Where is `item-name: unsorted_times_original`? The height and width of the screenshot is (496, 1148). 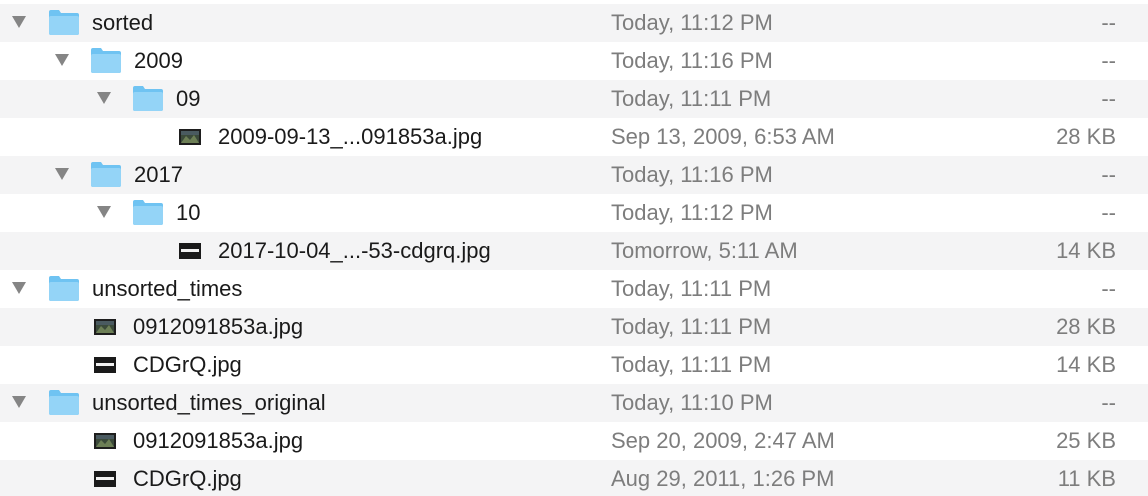 item-name: unsorted_times_original is located at coordinates (209, 402).